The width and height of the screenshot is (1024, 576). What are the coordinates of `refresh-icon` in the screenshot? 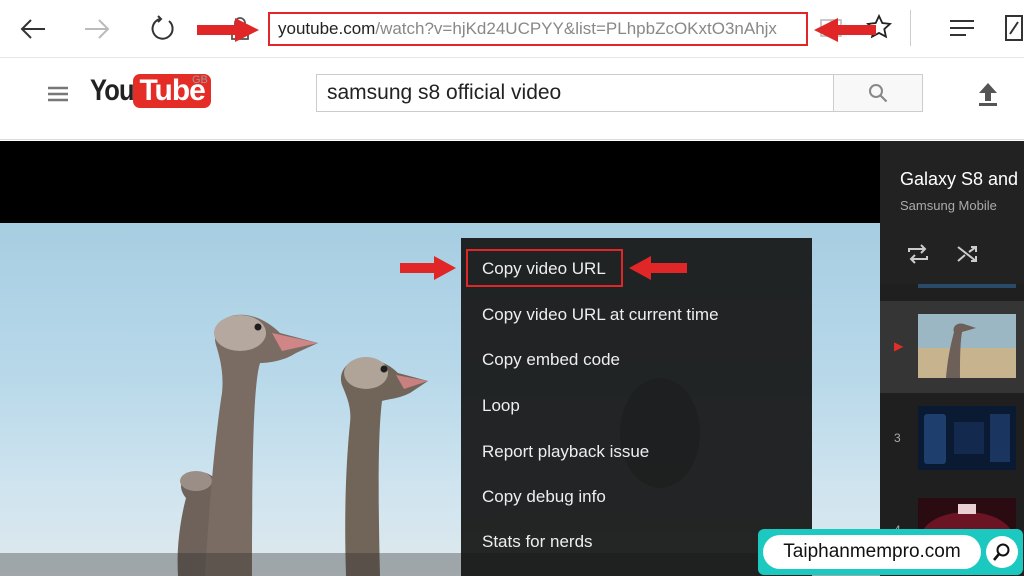 It's located at (162, 27).